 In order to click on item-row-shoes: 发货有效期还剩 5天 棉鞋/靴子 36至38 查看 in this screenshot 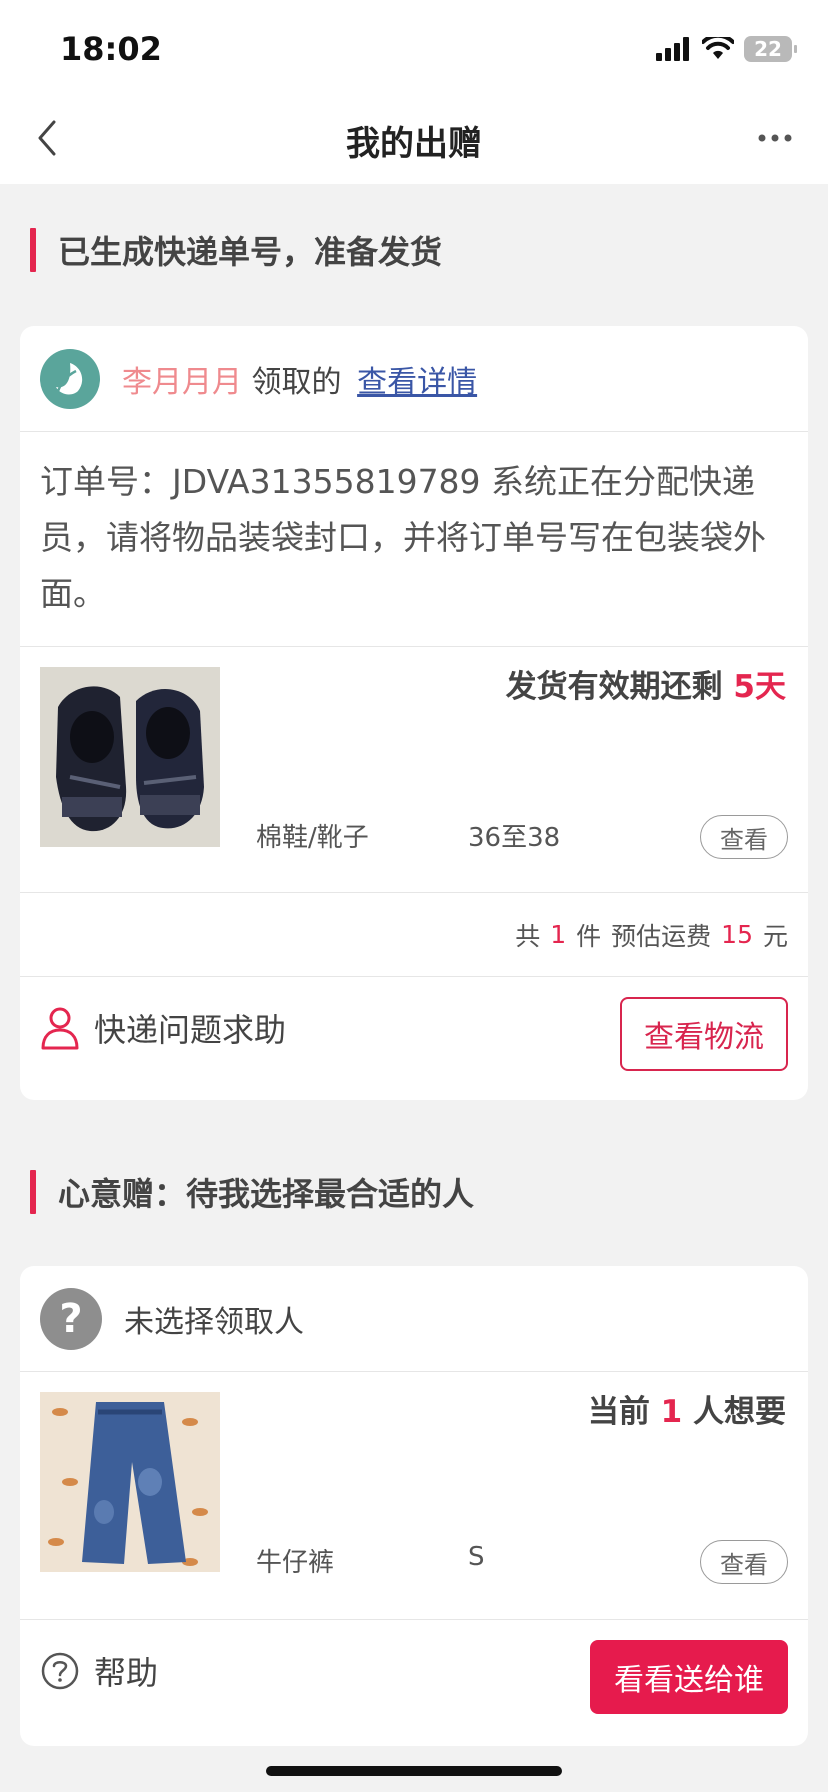, I will do `click(414, 770)`.